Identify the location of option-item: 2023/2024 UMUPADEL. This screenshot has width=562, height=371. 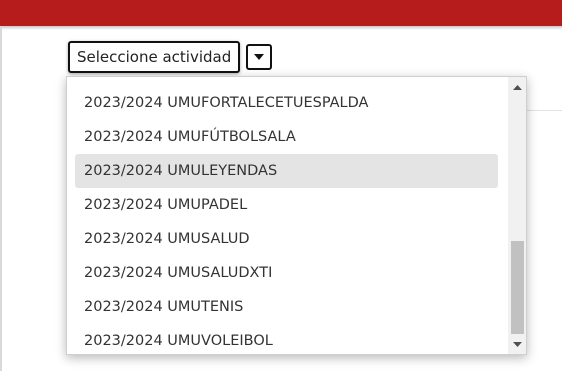
(286, 205).